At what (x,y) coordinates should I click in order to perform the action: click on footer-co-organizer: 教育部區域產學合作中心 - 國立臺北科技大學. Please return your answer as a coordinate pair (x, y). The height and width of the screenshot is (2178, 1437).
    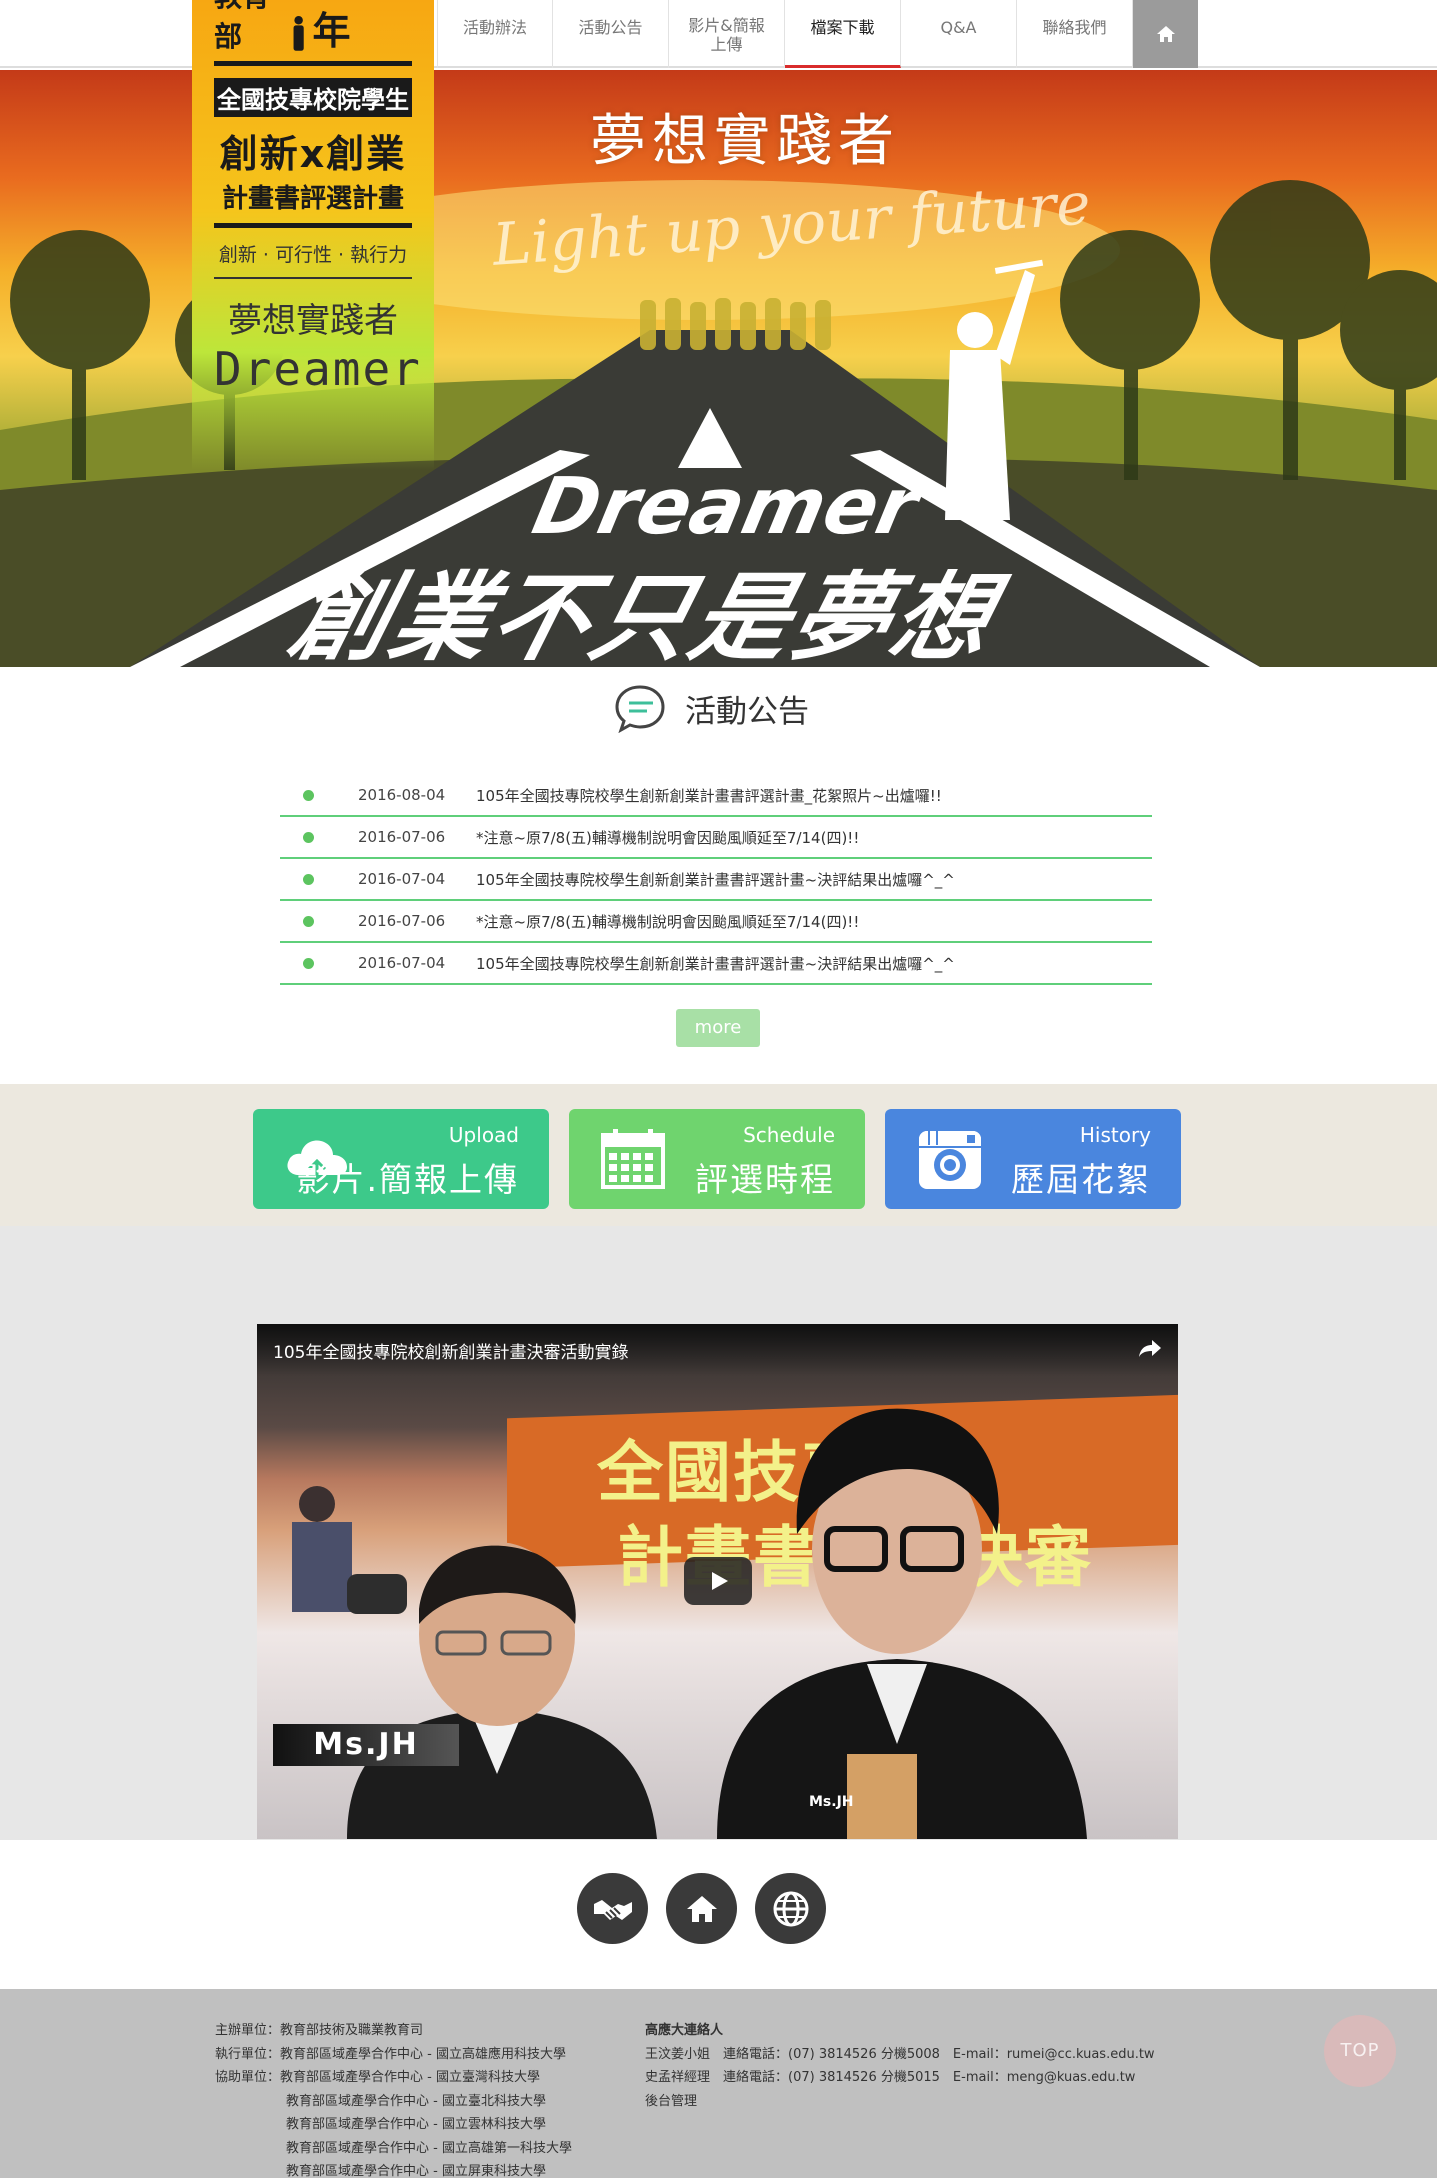
    Looking at the image, I should click on (416, 2101).